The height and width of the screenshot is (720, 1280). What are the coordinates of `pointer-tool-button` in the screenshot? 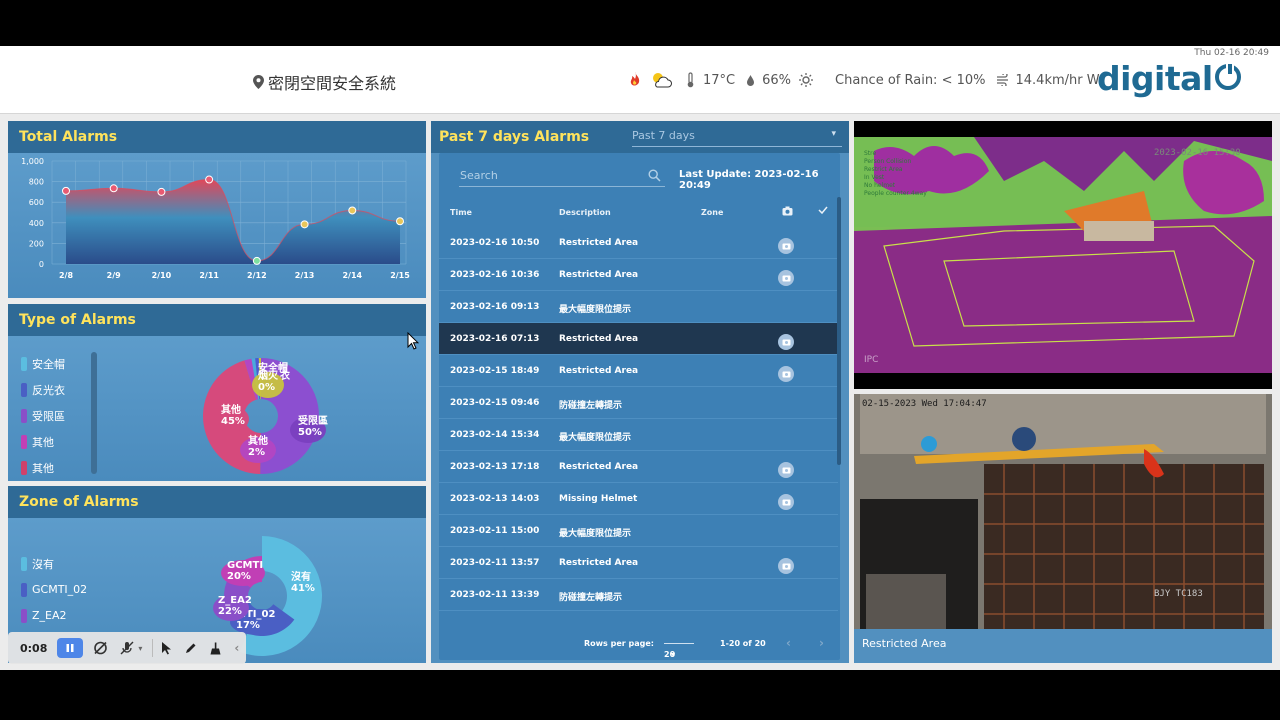 It's located at (166, 648).